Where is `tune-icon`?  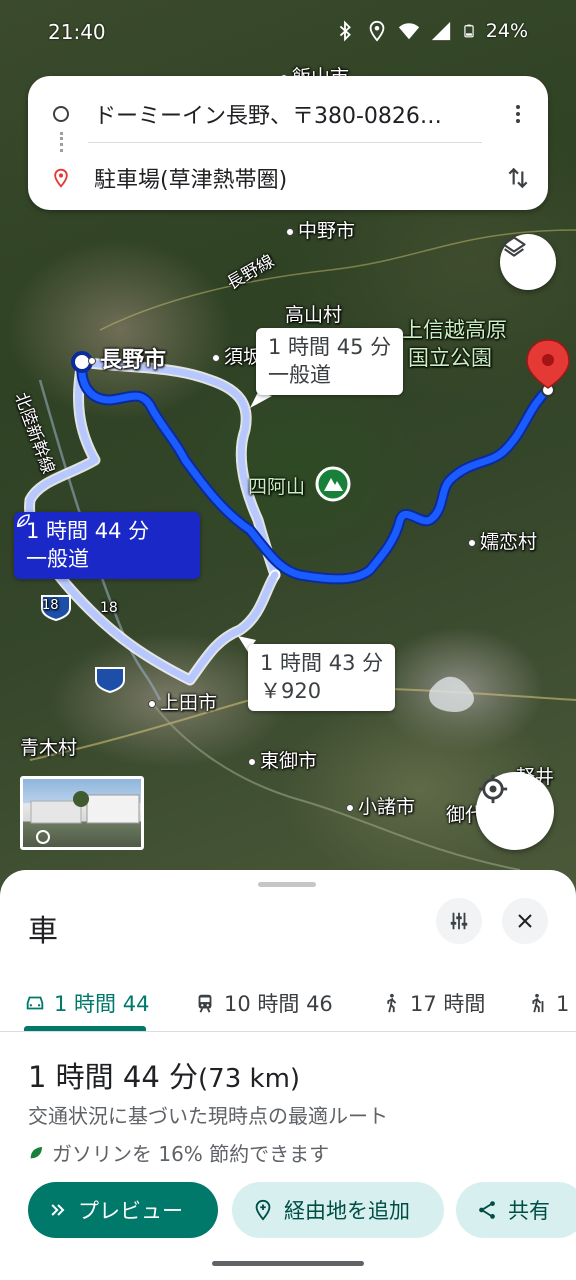
tune-icon is located at coordinates (459, 921).